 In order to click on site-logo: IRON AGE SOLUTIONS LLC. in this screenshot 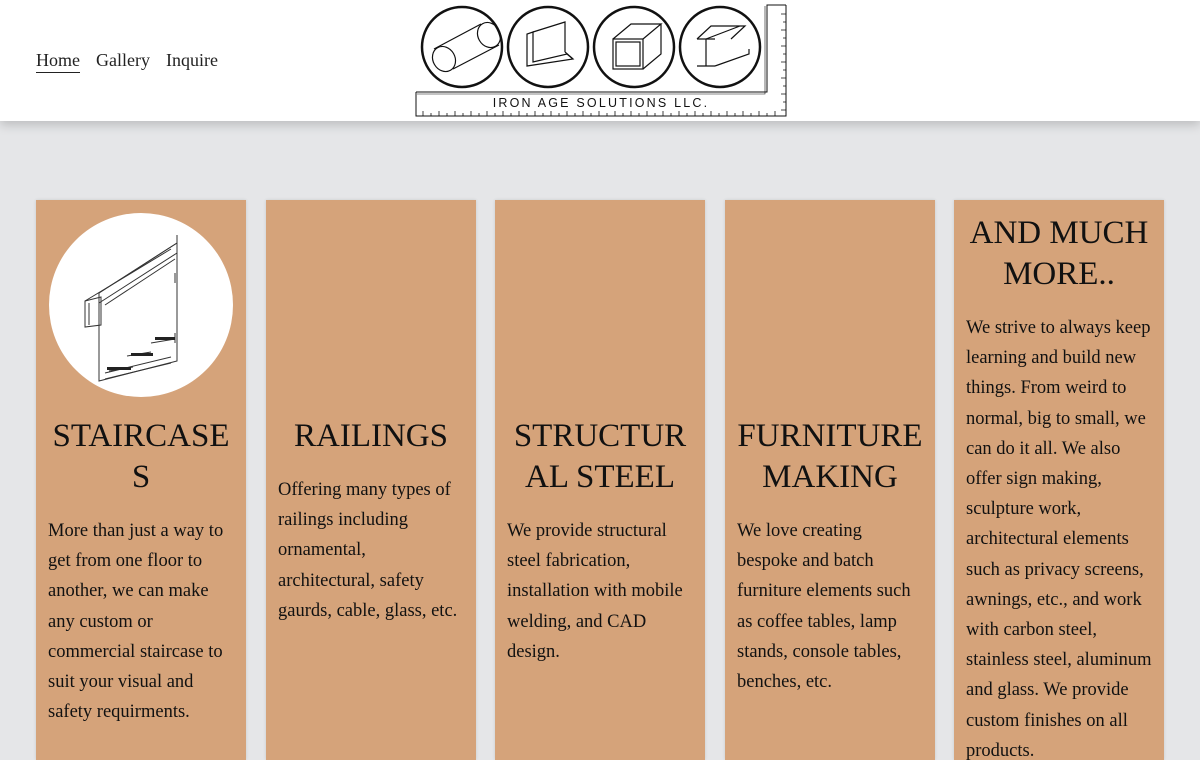, I will do `click(601, 60)`.